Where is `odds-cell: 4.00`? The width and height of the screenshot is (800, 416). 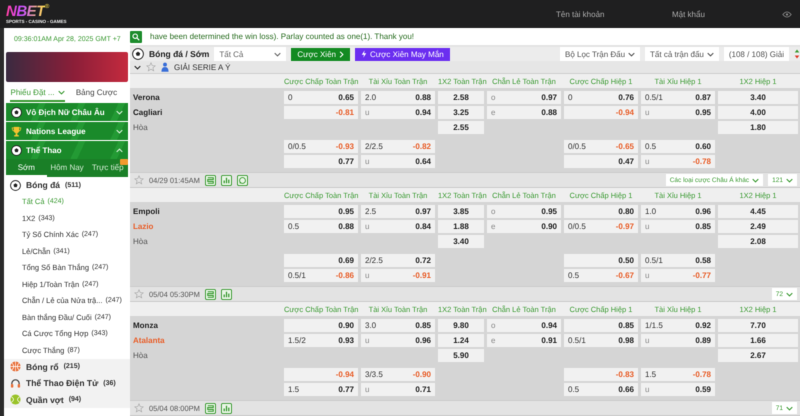 odds-cell: 4.00 is located at coordinates (758, 113).